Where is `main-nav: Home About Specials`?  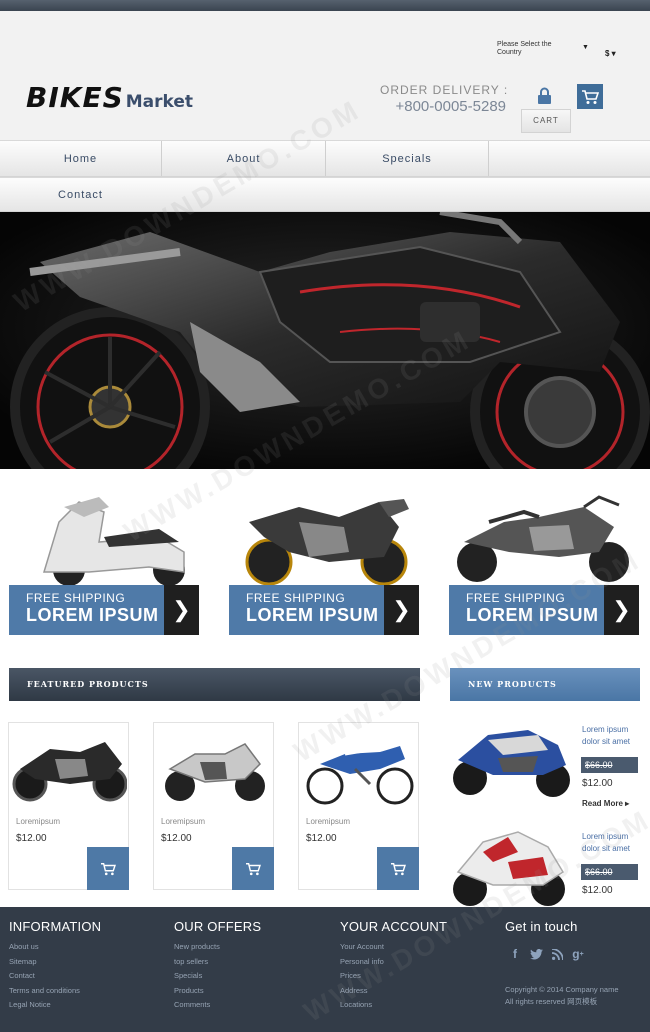
main-nav: Home About Specials is located at coordinates (325, 158).